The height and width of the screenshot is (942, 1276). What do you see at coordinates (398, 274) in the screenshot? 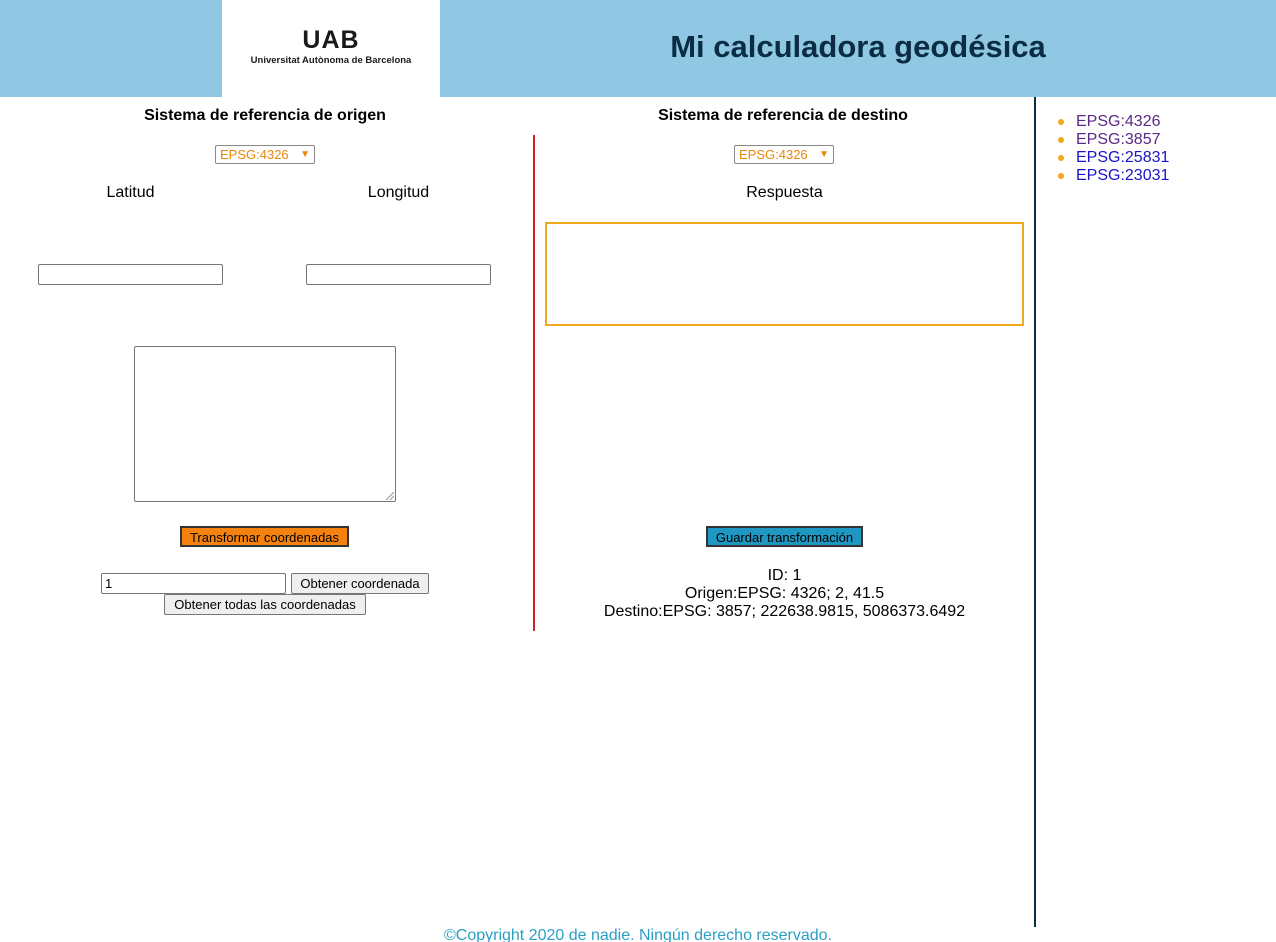
I see `longitude-input` at bounding box center [398, 274].